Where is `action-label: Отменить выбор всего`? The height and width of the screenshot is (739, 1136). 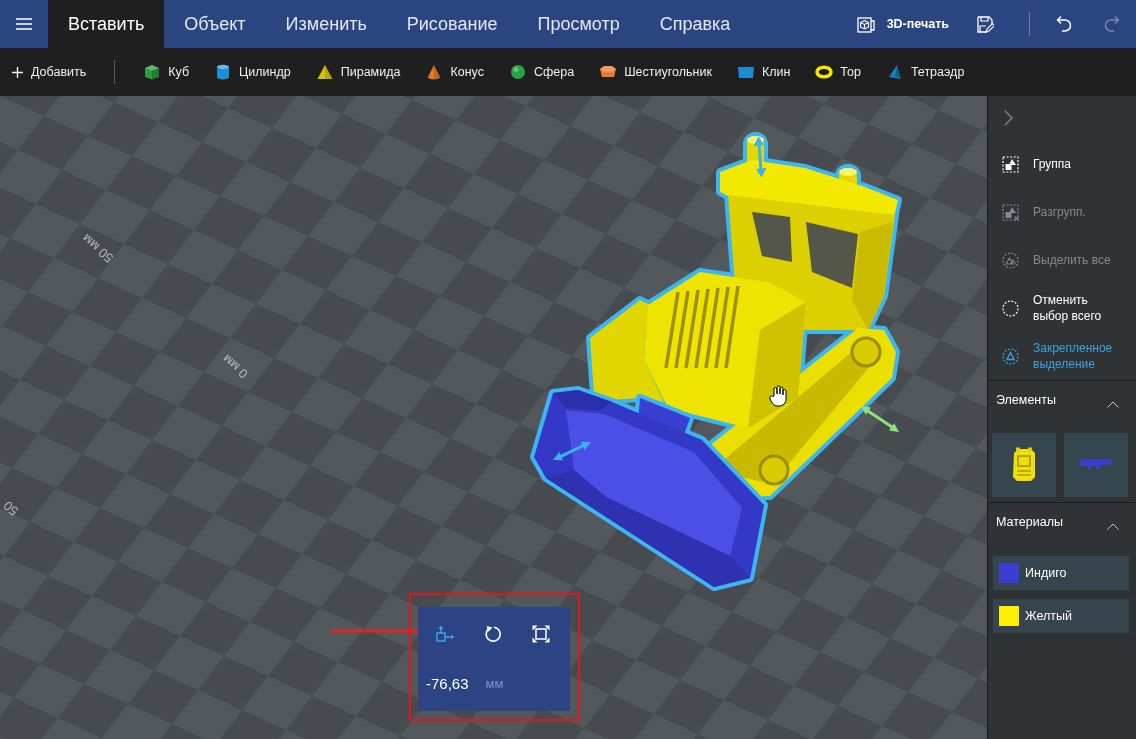 action-label: Отменить выбор всего is located at coordinates (1068, 308).